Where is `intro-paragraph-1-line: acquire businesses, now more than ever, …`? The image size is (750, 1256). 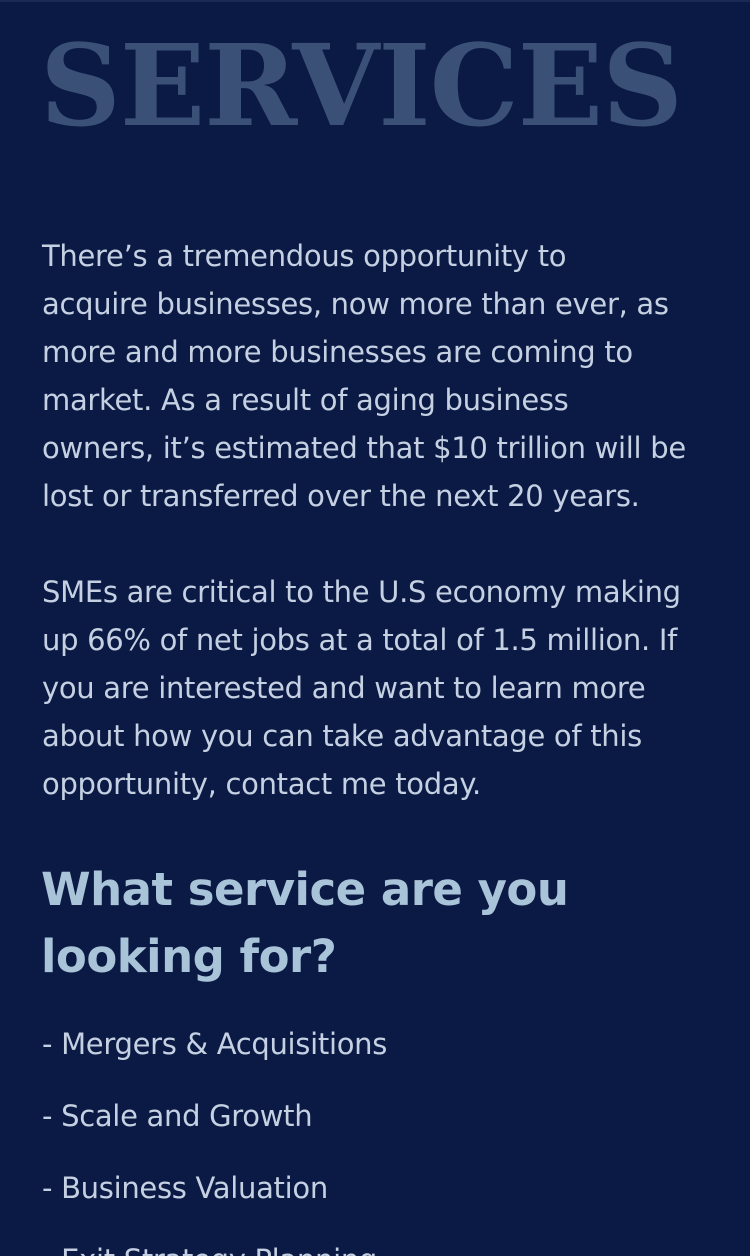
intro-paragraph-1-line: acquire businesses, now more than ever, … is located at coordinates (355, 304).